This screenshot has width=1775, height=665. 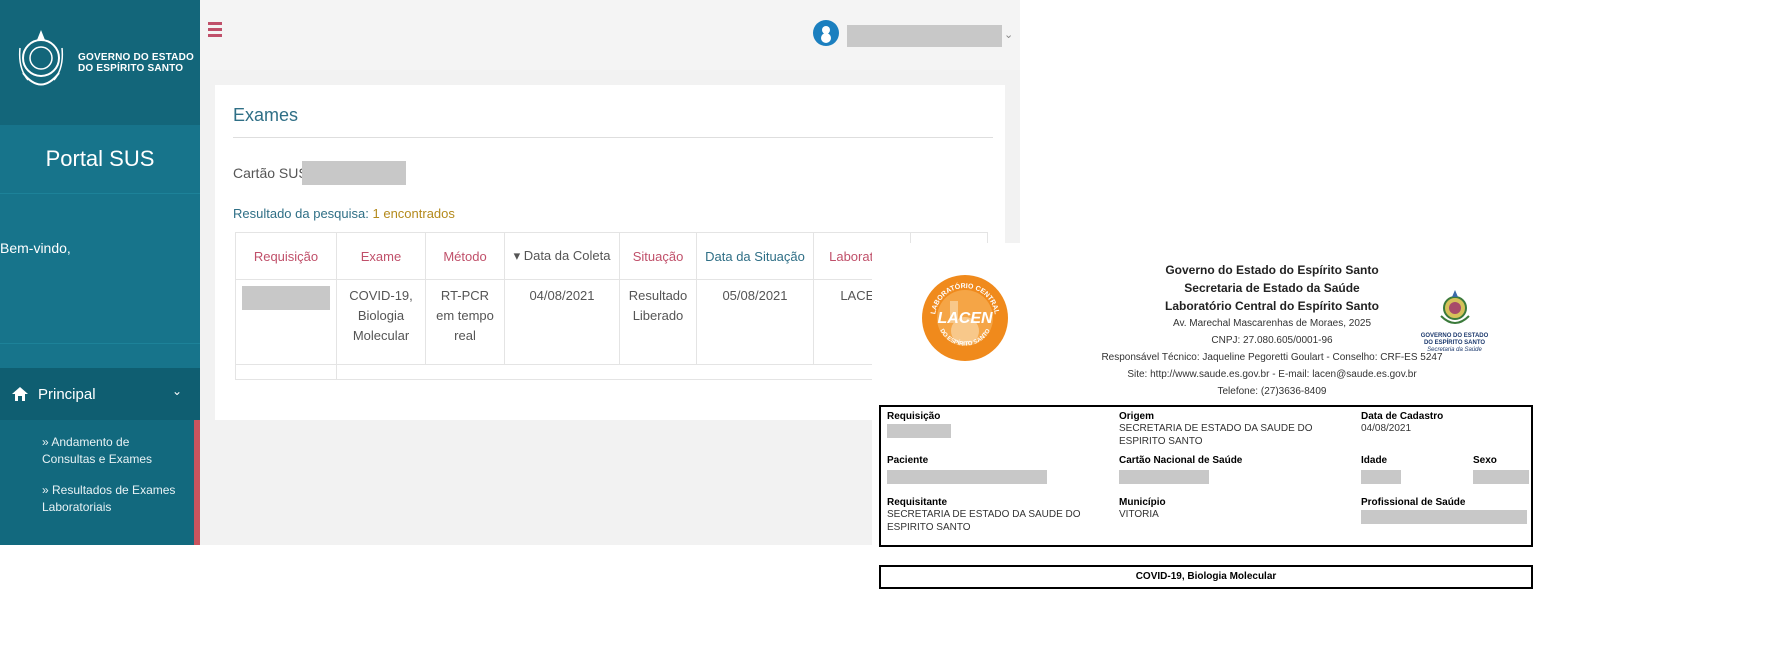 I want to click on portal-title: Portal SUS, so click(x=100, y=159).